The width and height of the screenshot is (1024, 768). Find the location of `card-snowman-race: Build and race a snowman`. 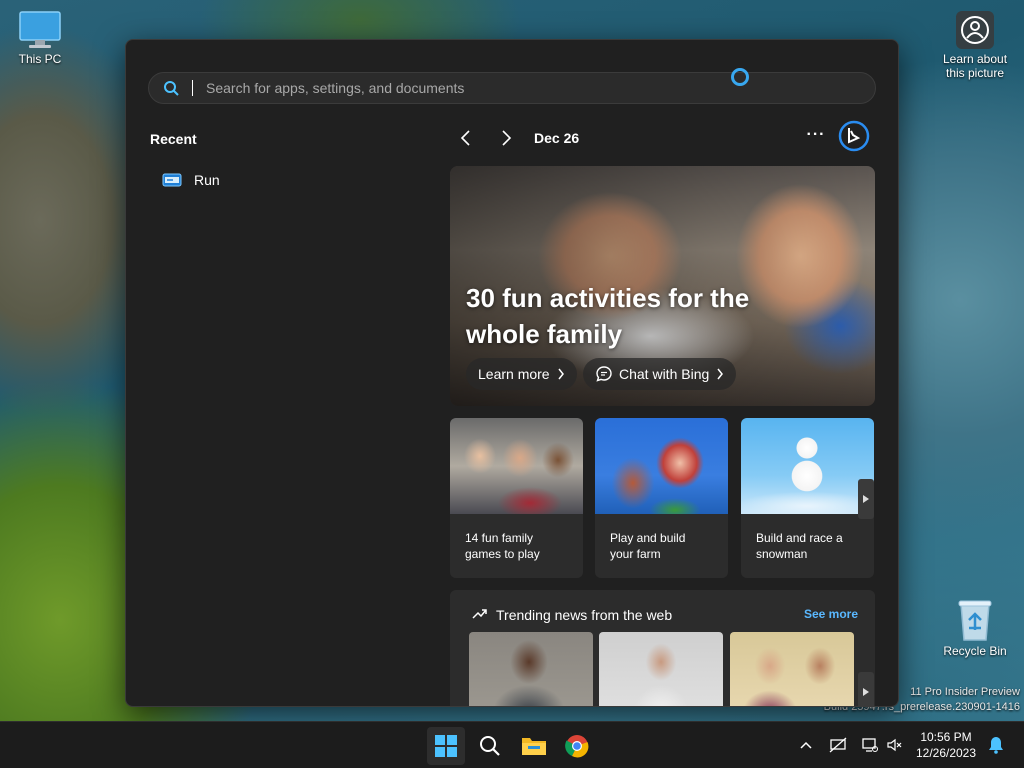

card-snowman-race: Build and race a snowman is located at coordinates (807, 498).